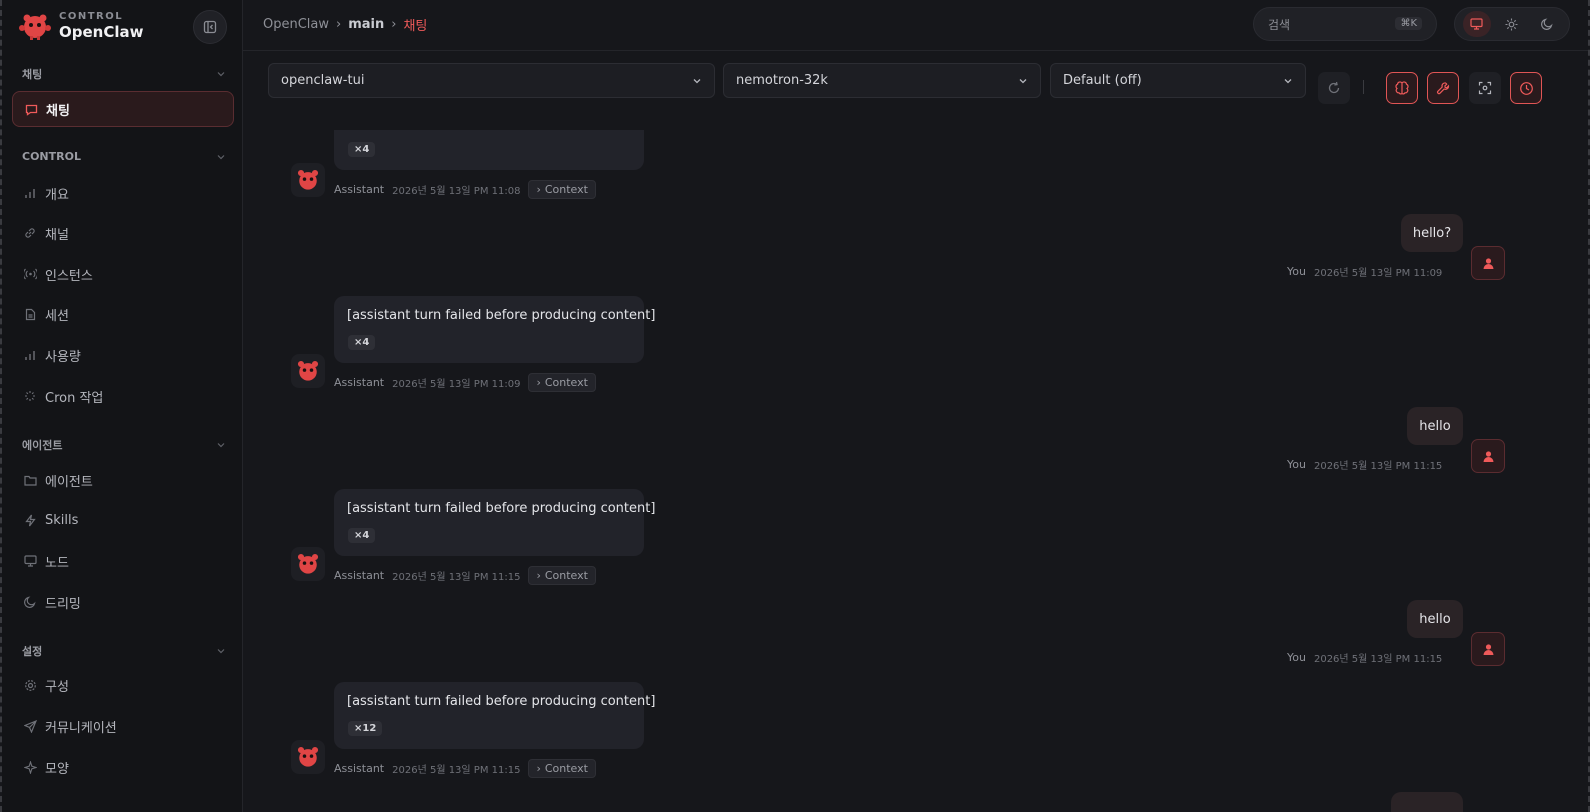 The height and width of the screenshot is (812, 1590). Describe the element at coordinates (124, 445) in the screenshot. I see `section-agents: 에이전트` at that location.